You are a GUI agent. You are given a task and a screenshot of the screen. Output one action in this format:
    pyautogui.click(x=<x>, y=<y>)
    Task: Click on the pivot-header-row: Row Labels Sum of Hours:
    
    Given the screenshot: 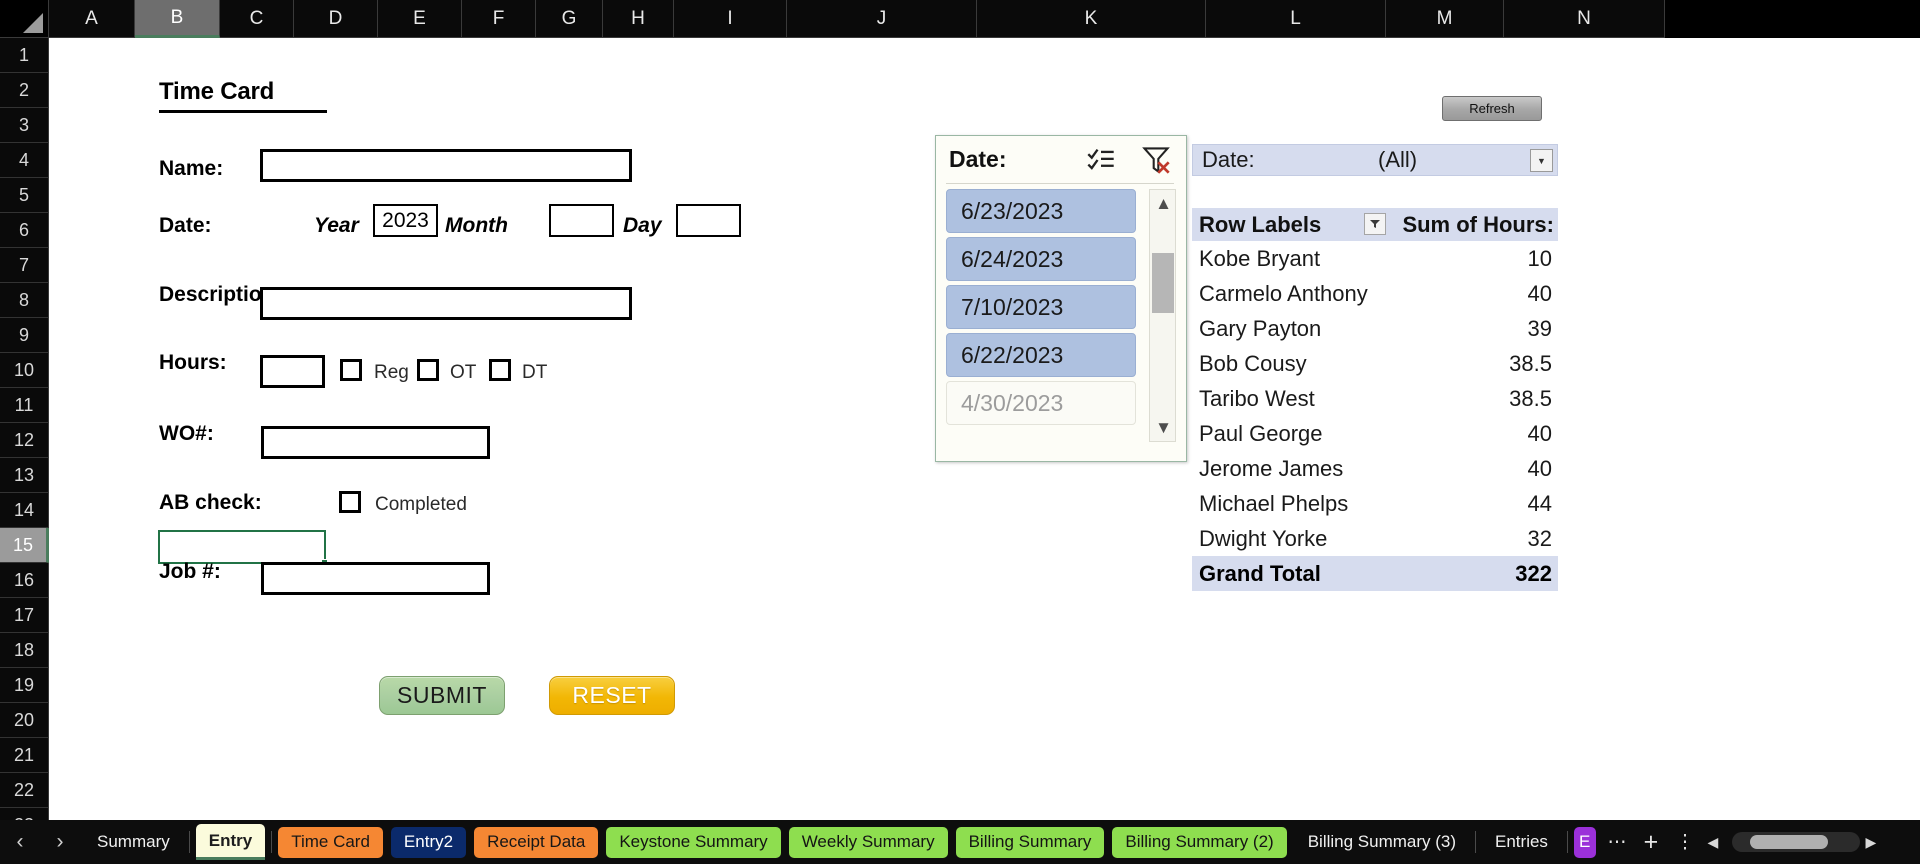 What is the action you would take?
    pyautogui.click(x=1375, y=224)
    